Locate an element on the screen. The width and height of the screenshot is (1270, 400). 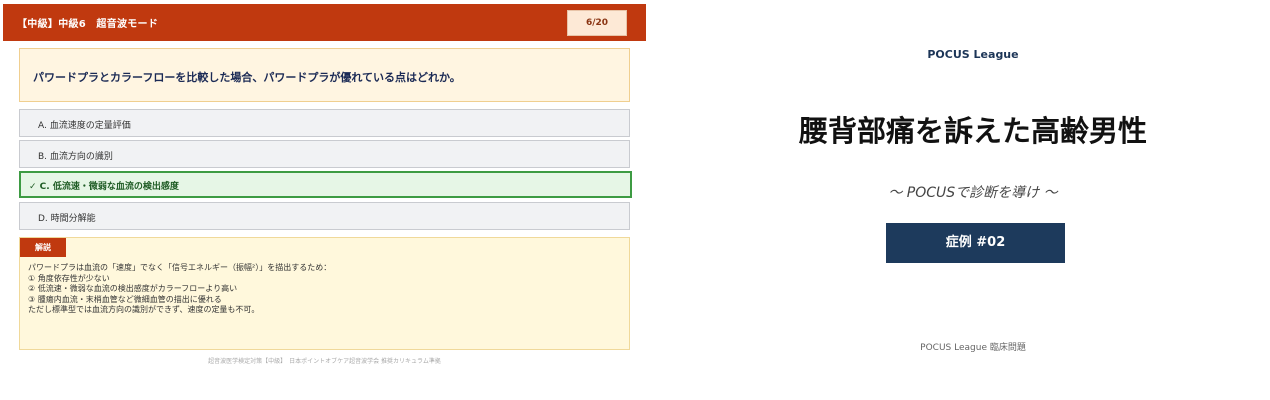
explanation-line: ① 角度依存性が少ない is located at coordinates (69, 278).